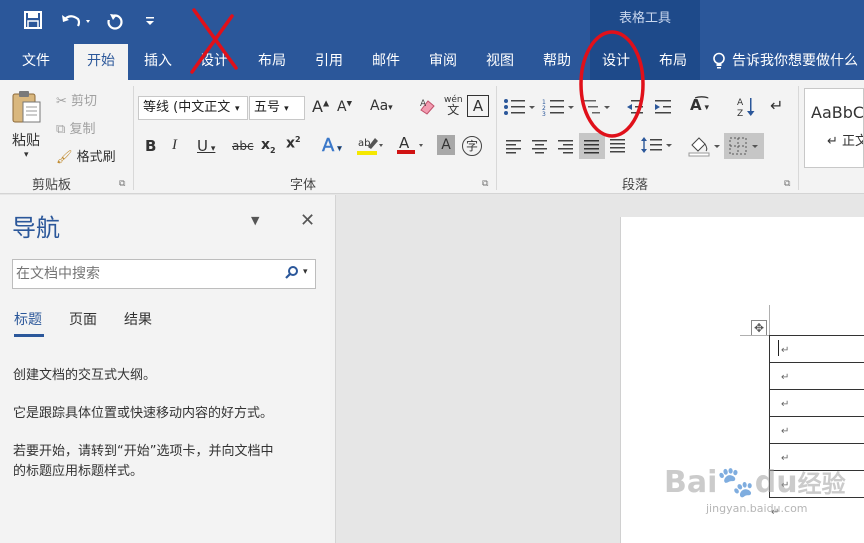 This screenshot has height=543, width=864. What do you see at coordinates (446, 145) in the screenshot?
I see `character-shading-icon: A` at bounding box center [446, 145].